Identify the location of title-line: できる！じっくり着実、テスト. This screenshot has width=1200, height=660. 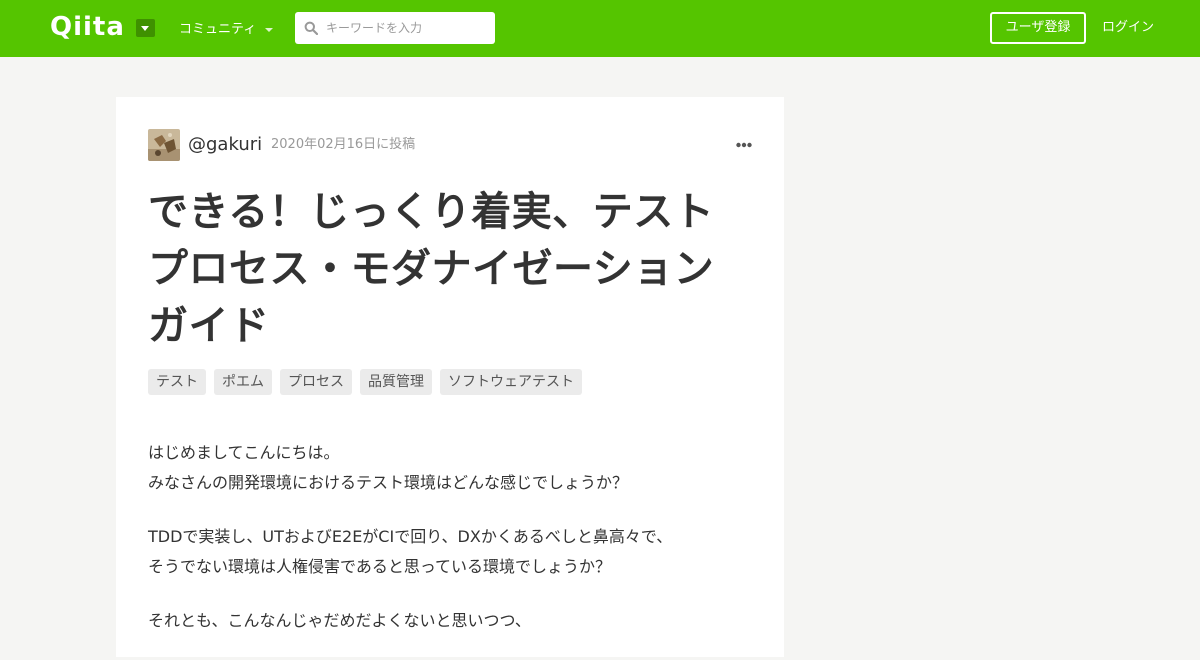
(431, 212).